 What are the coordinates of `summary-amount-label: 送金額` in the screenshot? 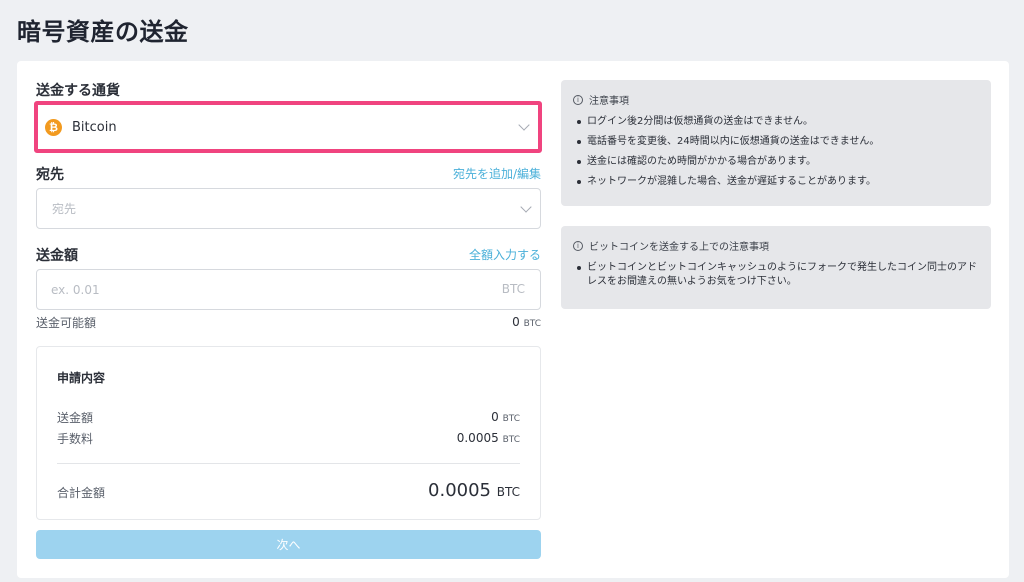 It's located at (75, 418).